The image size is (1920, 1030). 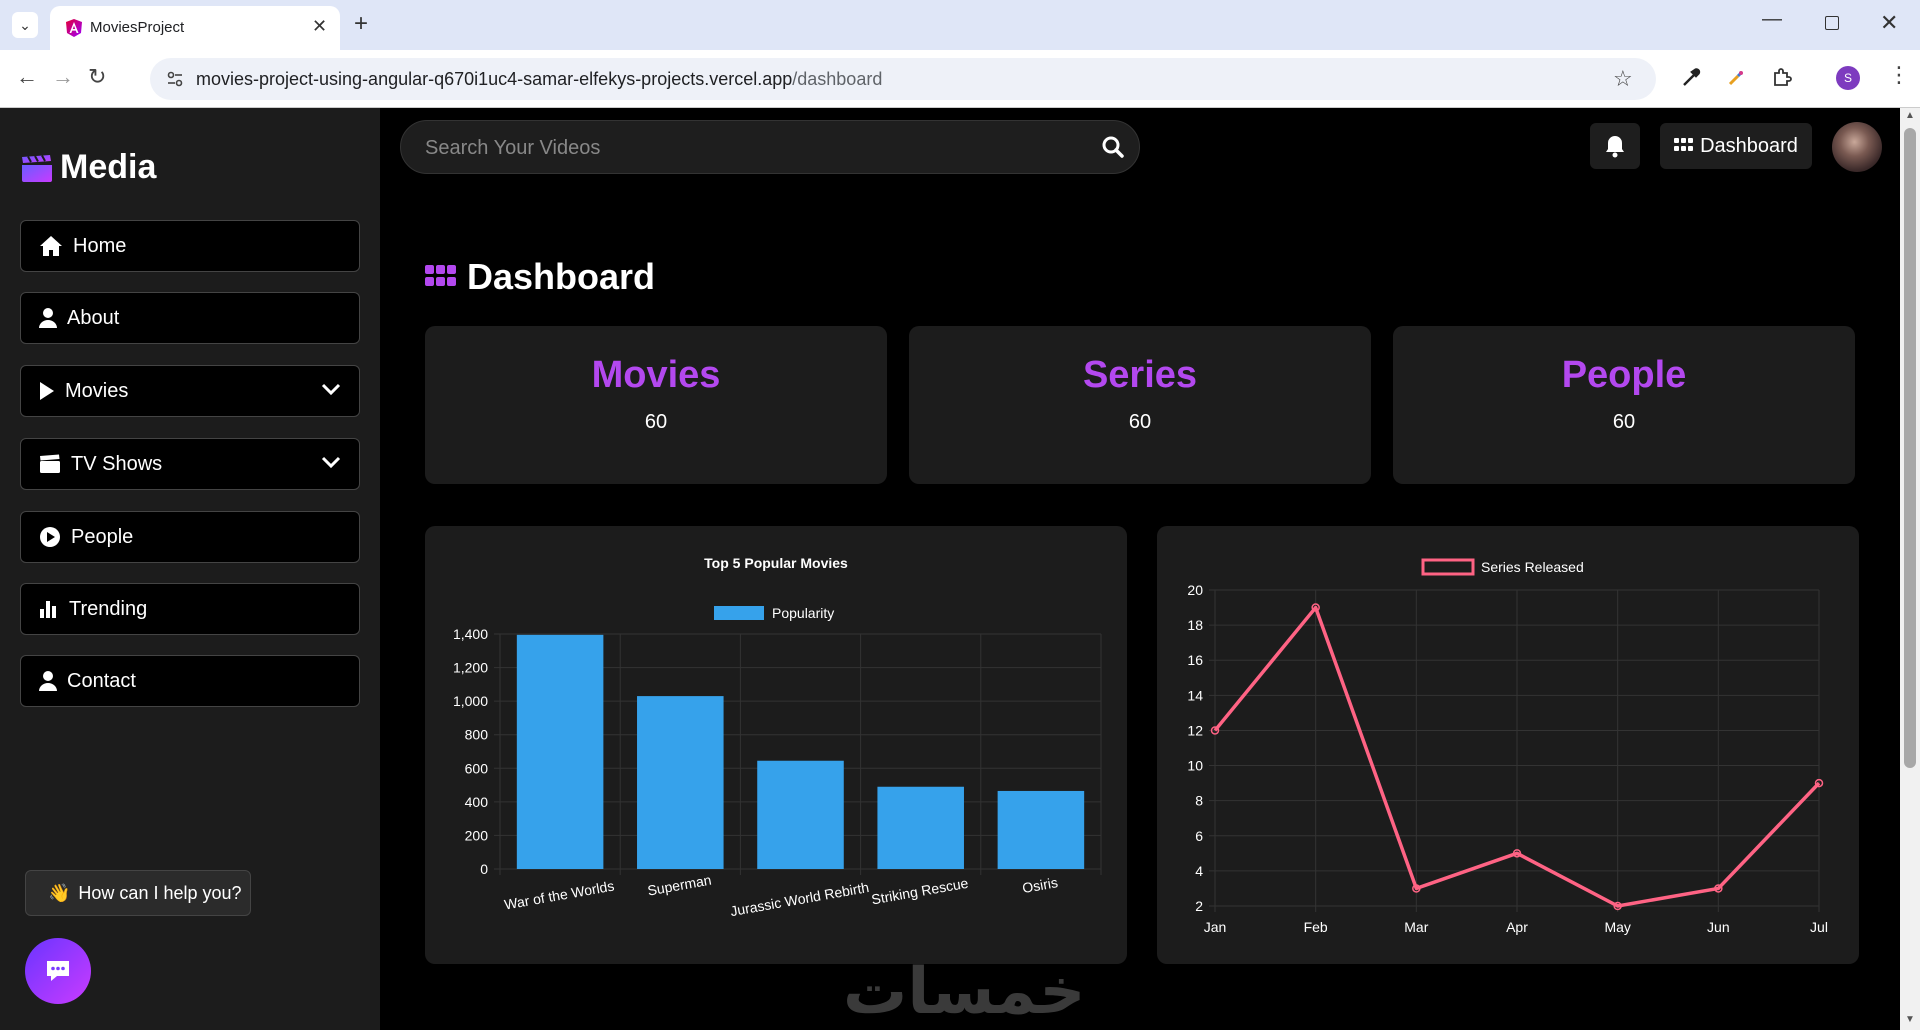 I want to click on tab-search-button: ⌄, so click(x=25, y=25).